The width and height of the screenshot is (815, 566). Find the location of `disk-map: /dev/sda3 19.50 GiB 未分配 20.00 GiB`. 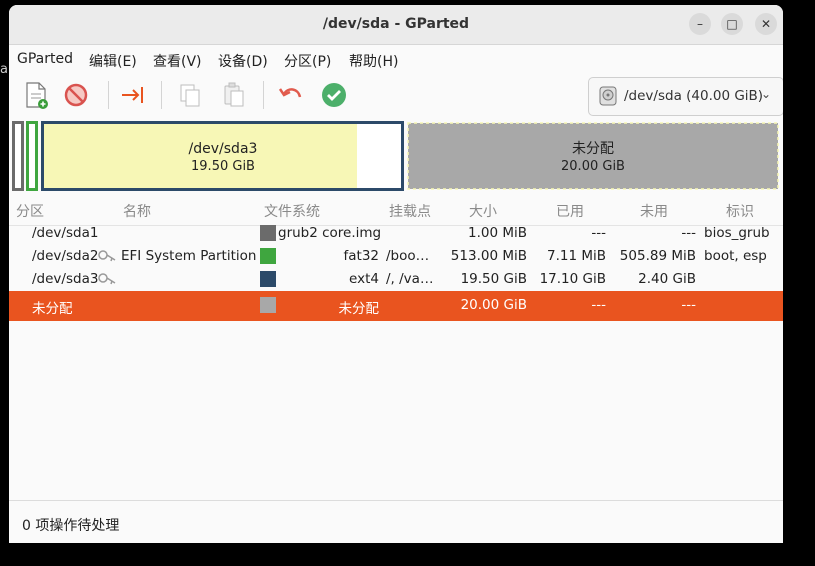

disk-map: /dev/sda3 19.50 GiB 未分配 20.00 GiB is located at coordinates (395, 156).